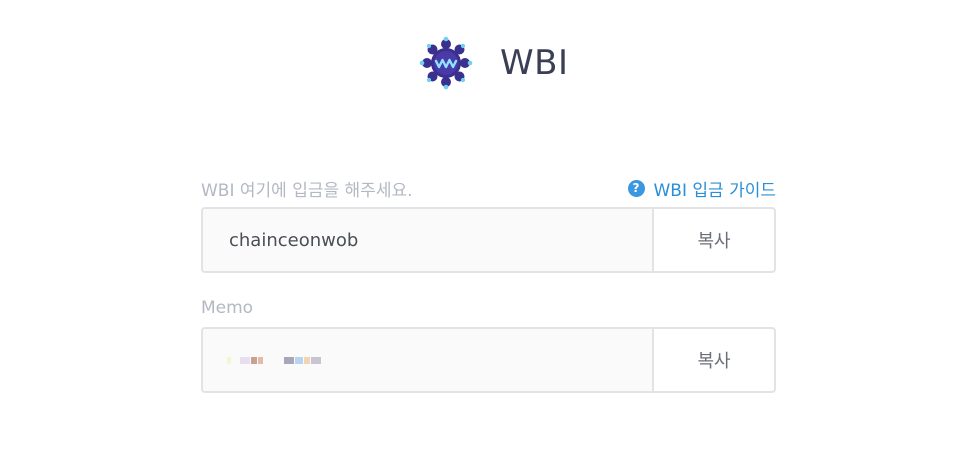  I want to click on deposit-guide-link: ? WBI 입금 가이드, so click(702, 188).